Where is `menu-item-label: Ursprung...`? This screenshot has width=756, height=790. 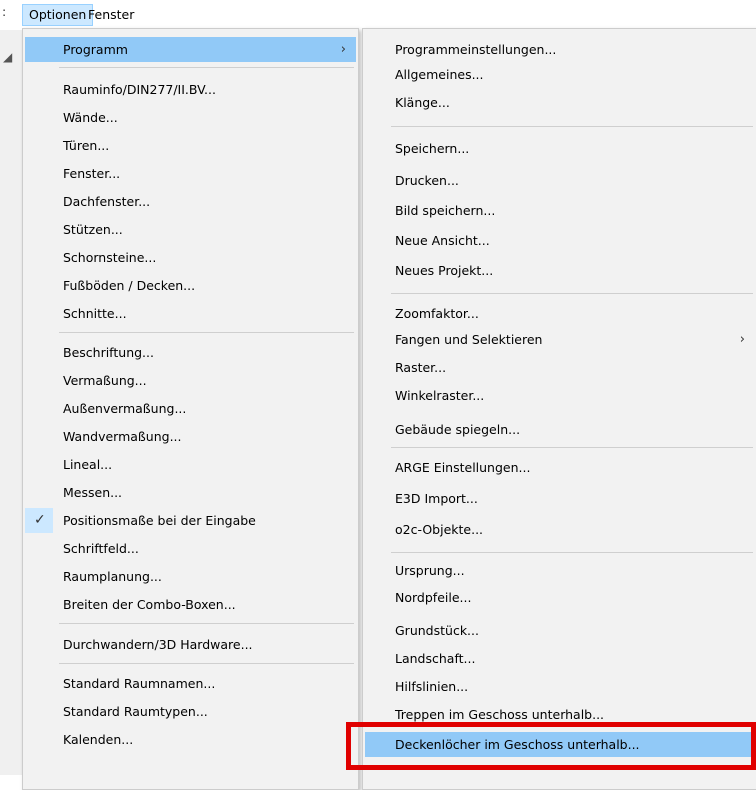 menu-item-label: Ursprung... is located at coordinates (430, 570).